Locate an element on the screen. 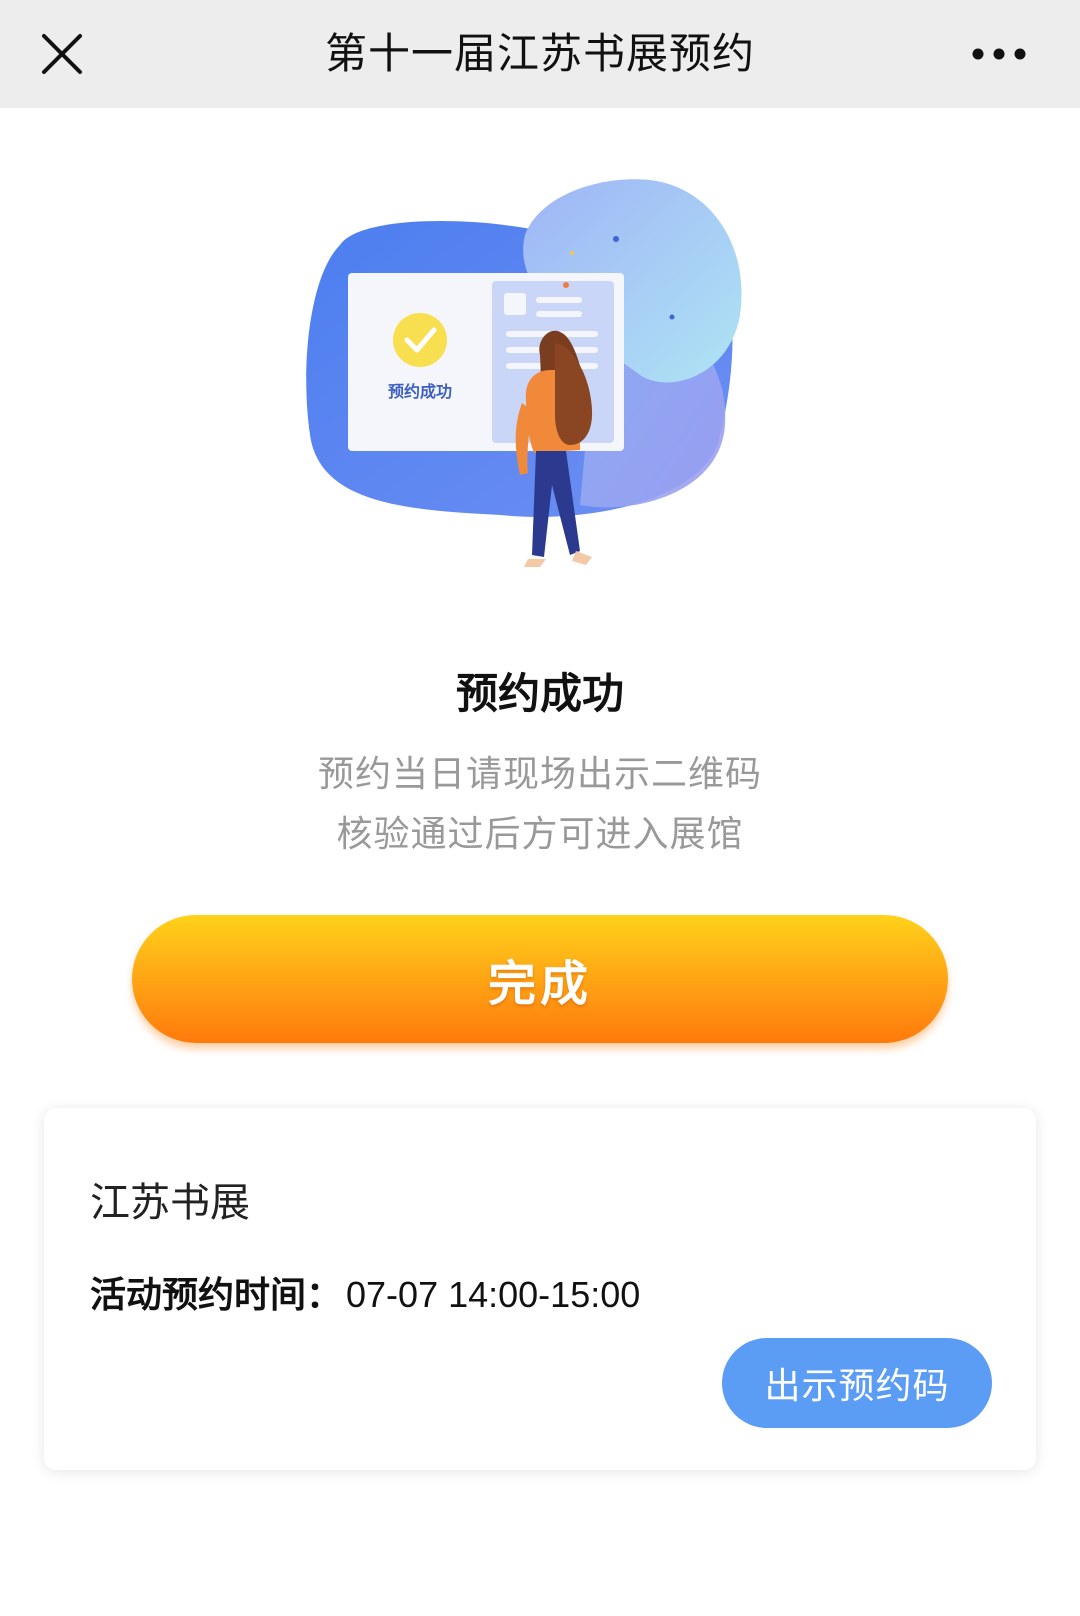 This screenshot has width=1080, height=1616. more-dots-icon is located at coordinates (999, 54).